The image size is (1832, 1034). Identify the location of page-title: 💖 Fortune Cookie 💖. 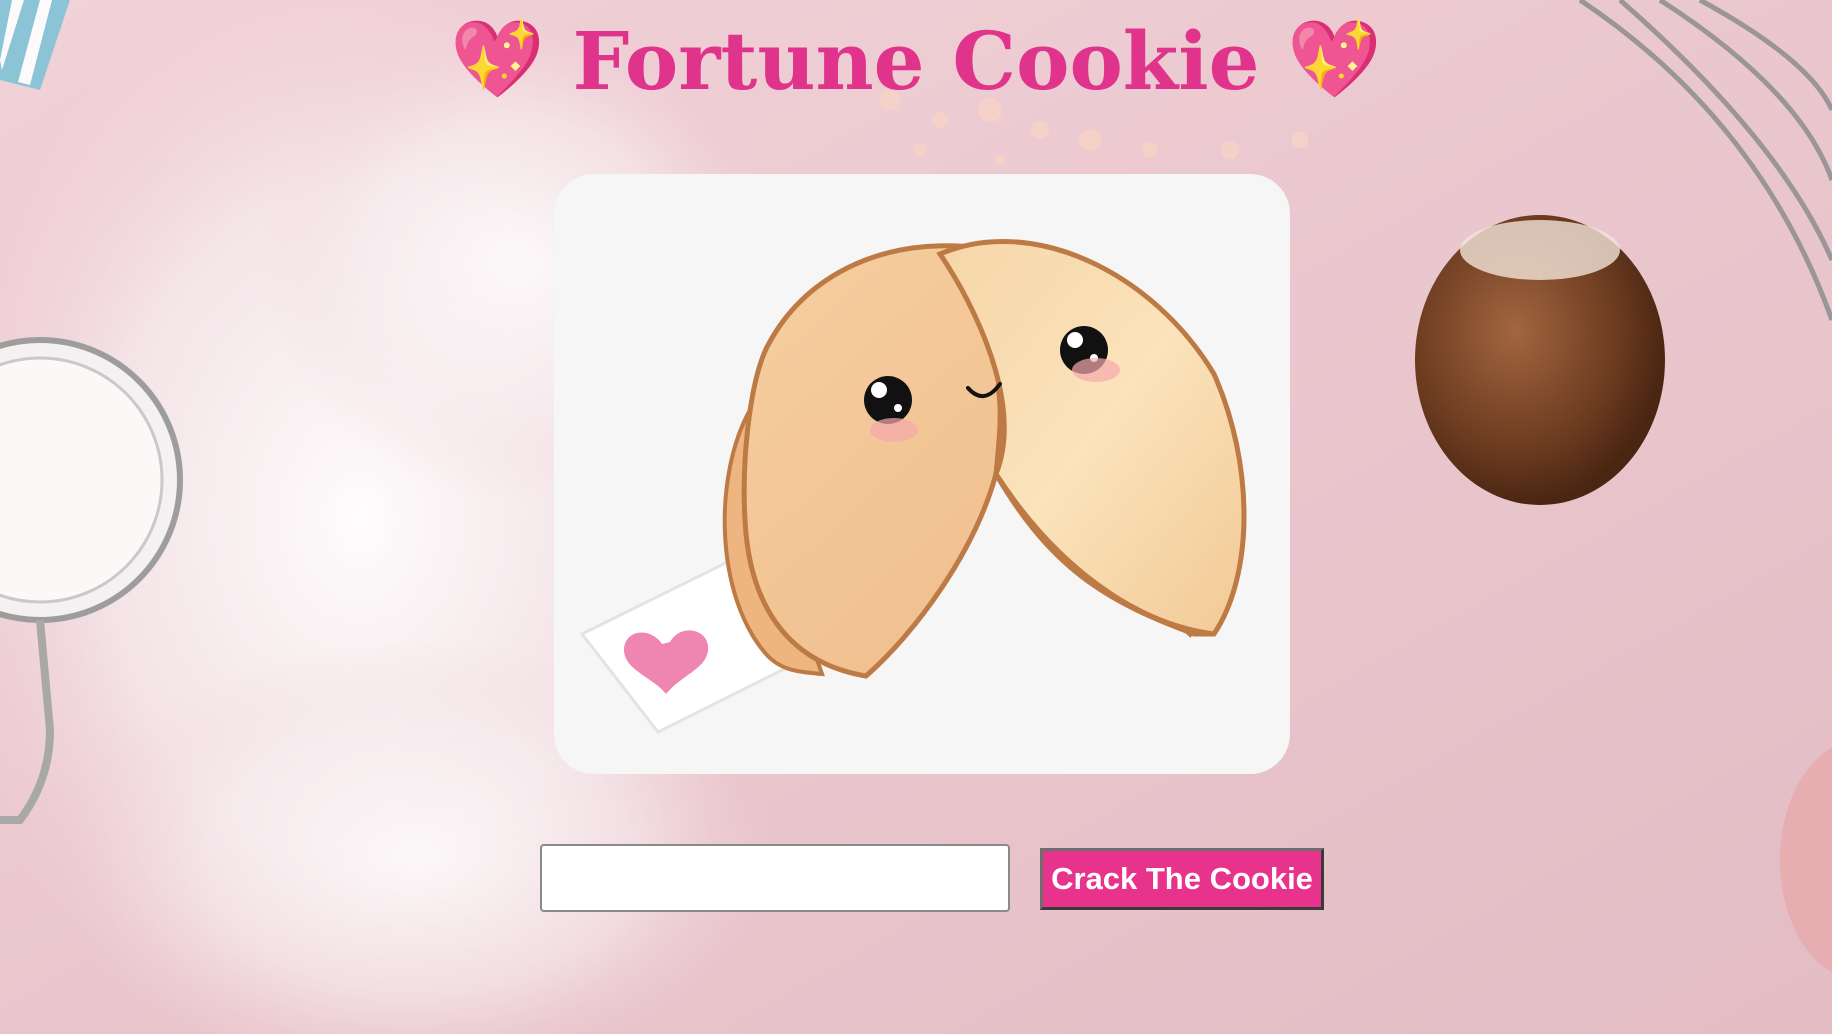
(916, 61).